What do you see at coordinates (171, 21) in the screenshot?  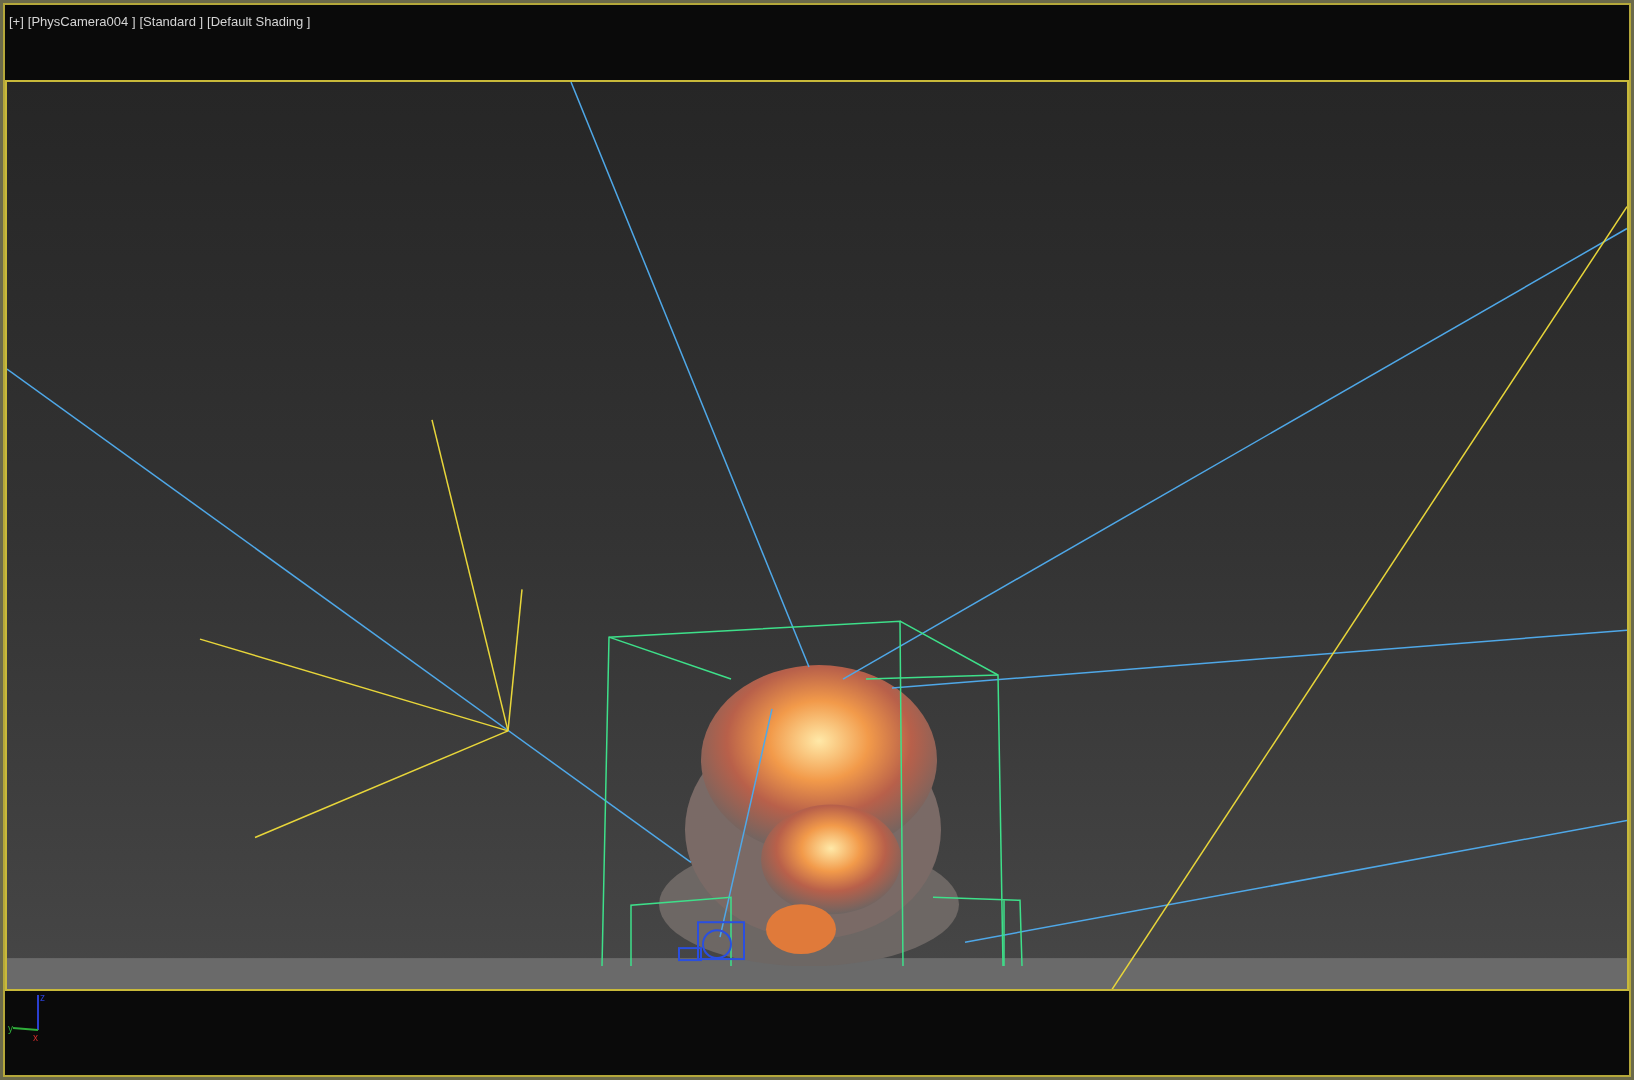 I see `viewport-menu-label: [Standard ]` at bounding box center [171, 21].